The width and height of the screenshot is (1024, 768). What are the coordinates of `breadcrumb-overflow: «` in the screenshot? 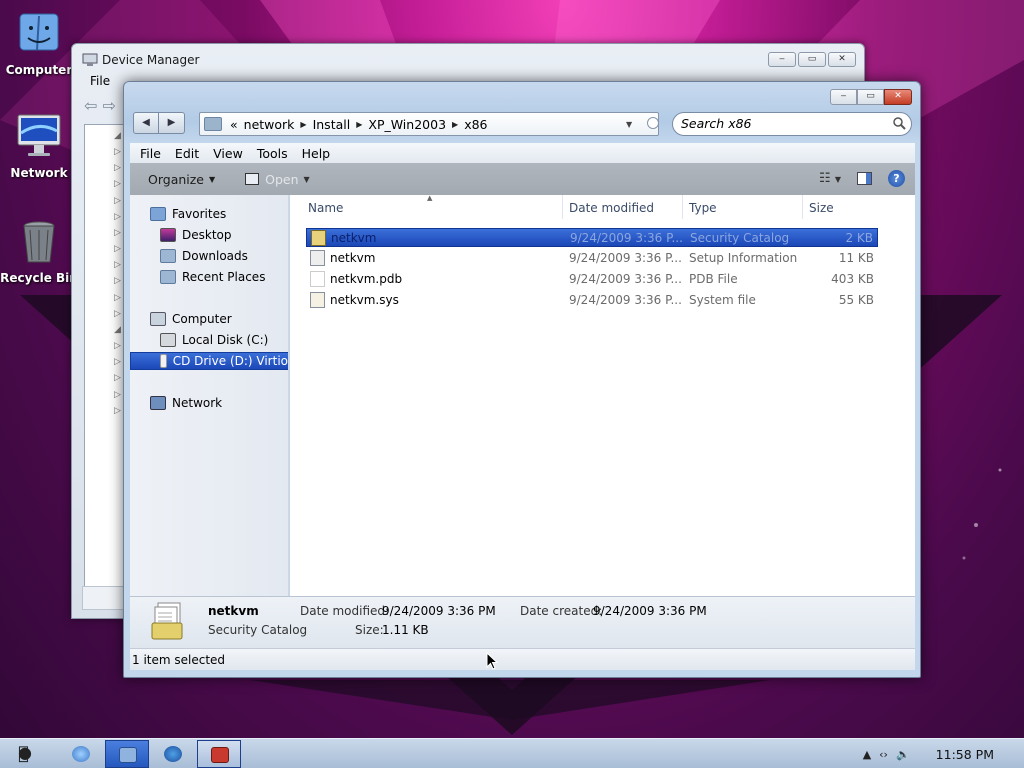 It's located at (234, 124).